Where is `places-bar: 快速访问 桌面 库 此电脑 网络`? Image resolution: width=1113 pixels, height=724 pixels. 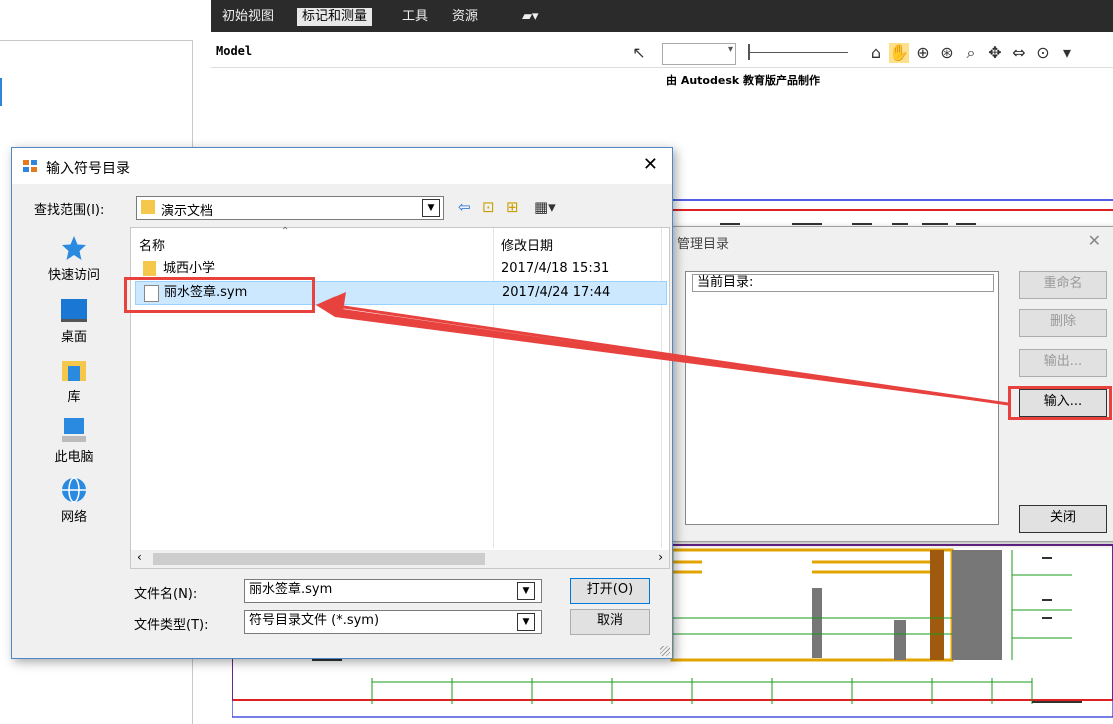
places-bar: 快速访问 桌面 库 此电脑 网络 is located at coordinates (74, 428).